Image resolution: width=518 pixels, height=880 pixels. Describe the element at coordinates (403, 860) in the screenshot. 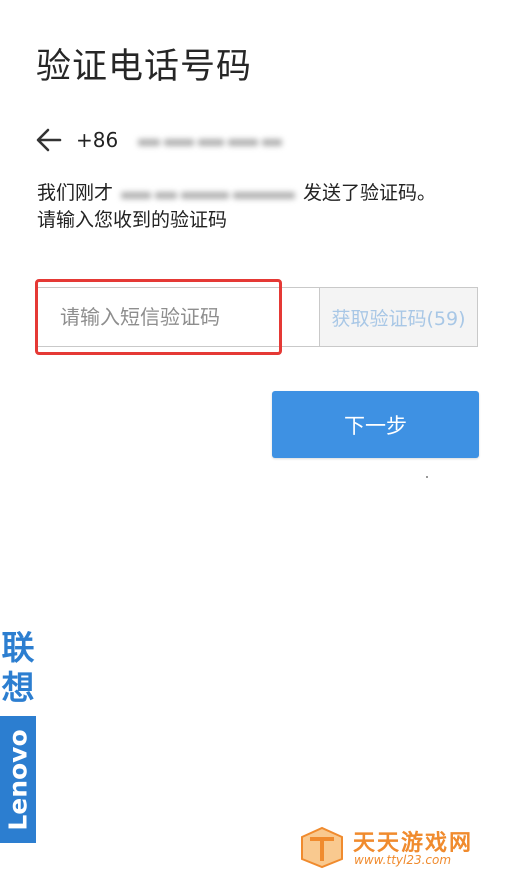

I see `watermark-url: www.ttyl23.com` at that location.